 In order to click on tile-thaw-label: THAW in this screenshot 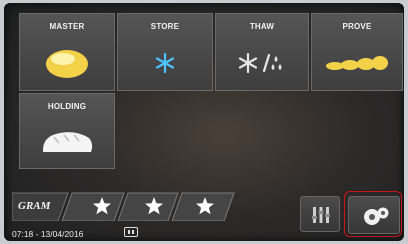, I will do `click(262, 26)`.